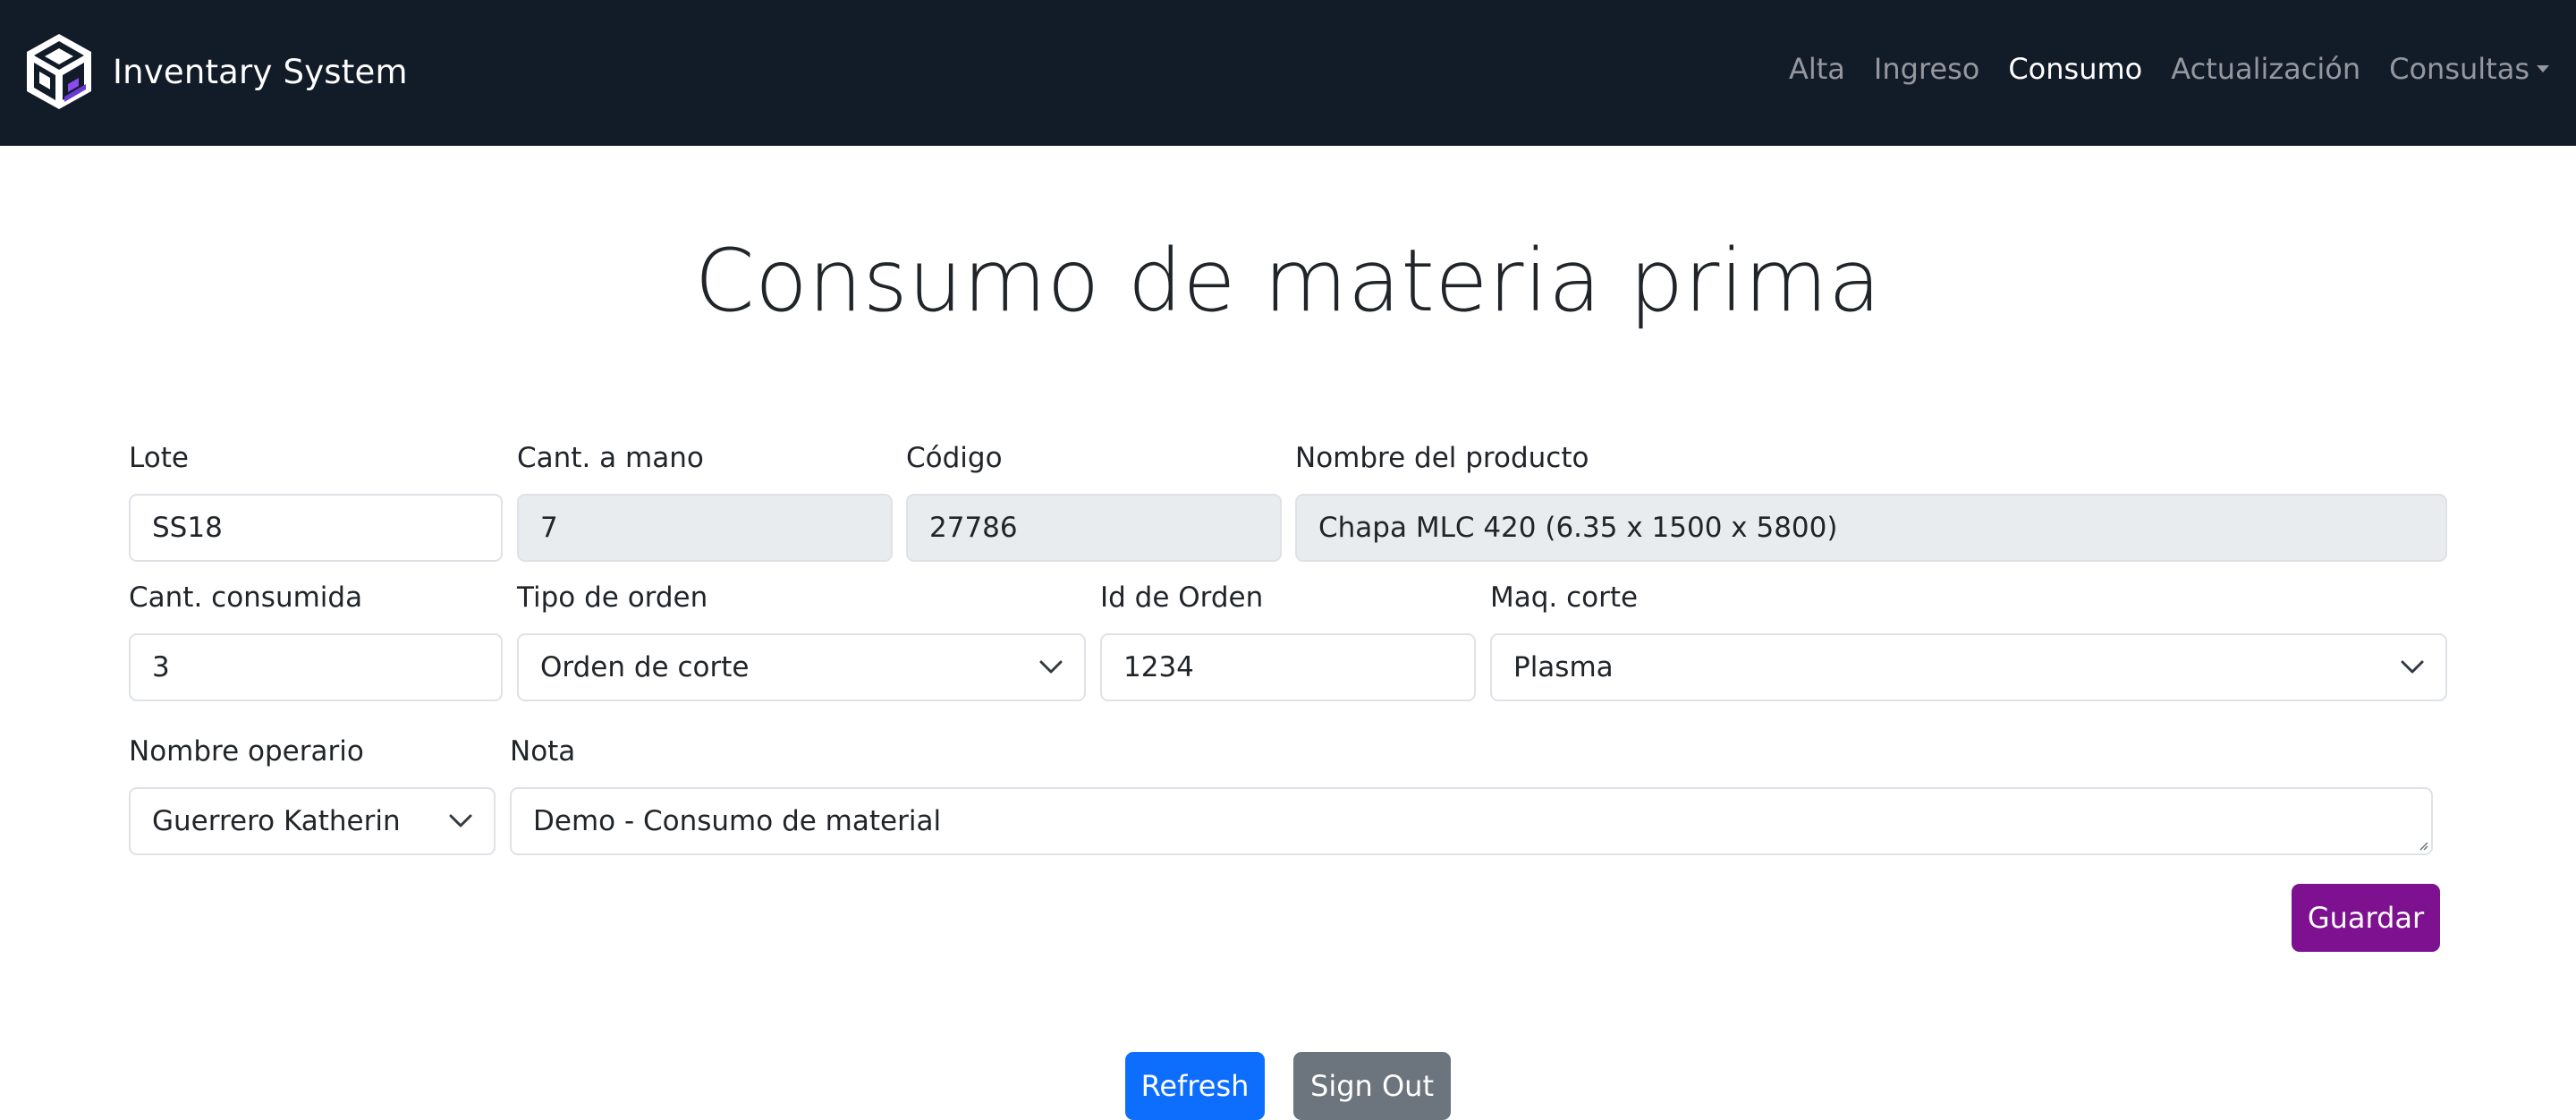  I want to click on brand: Inventary System, so click(215, 71).